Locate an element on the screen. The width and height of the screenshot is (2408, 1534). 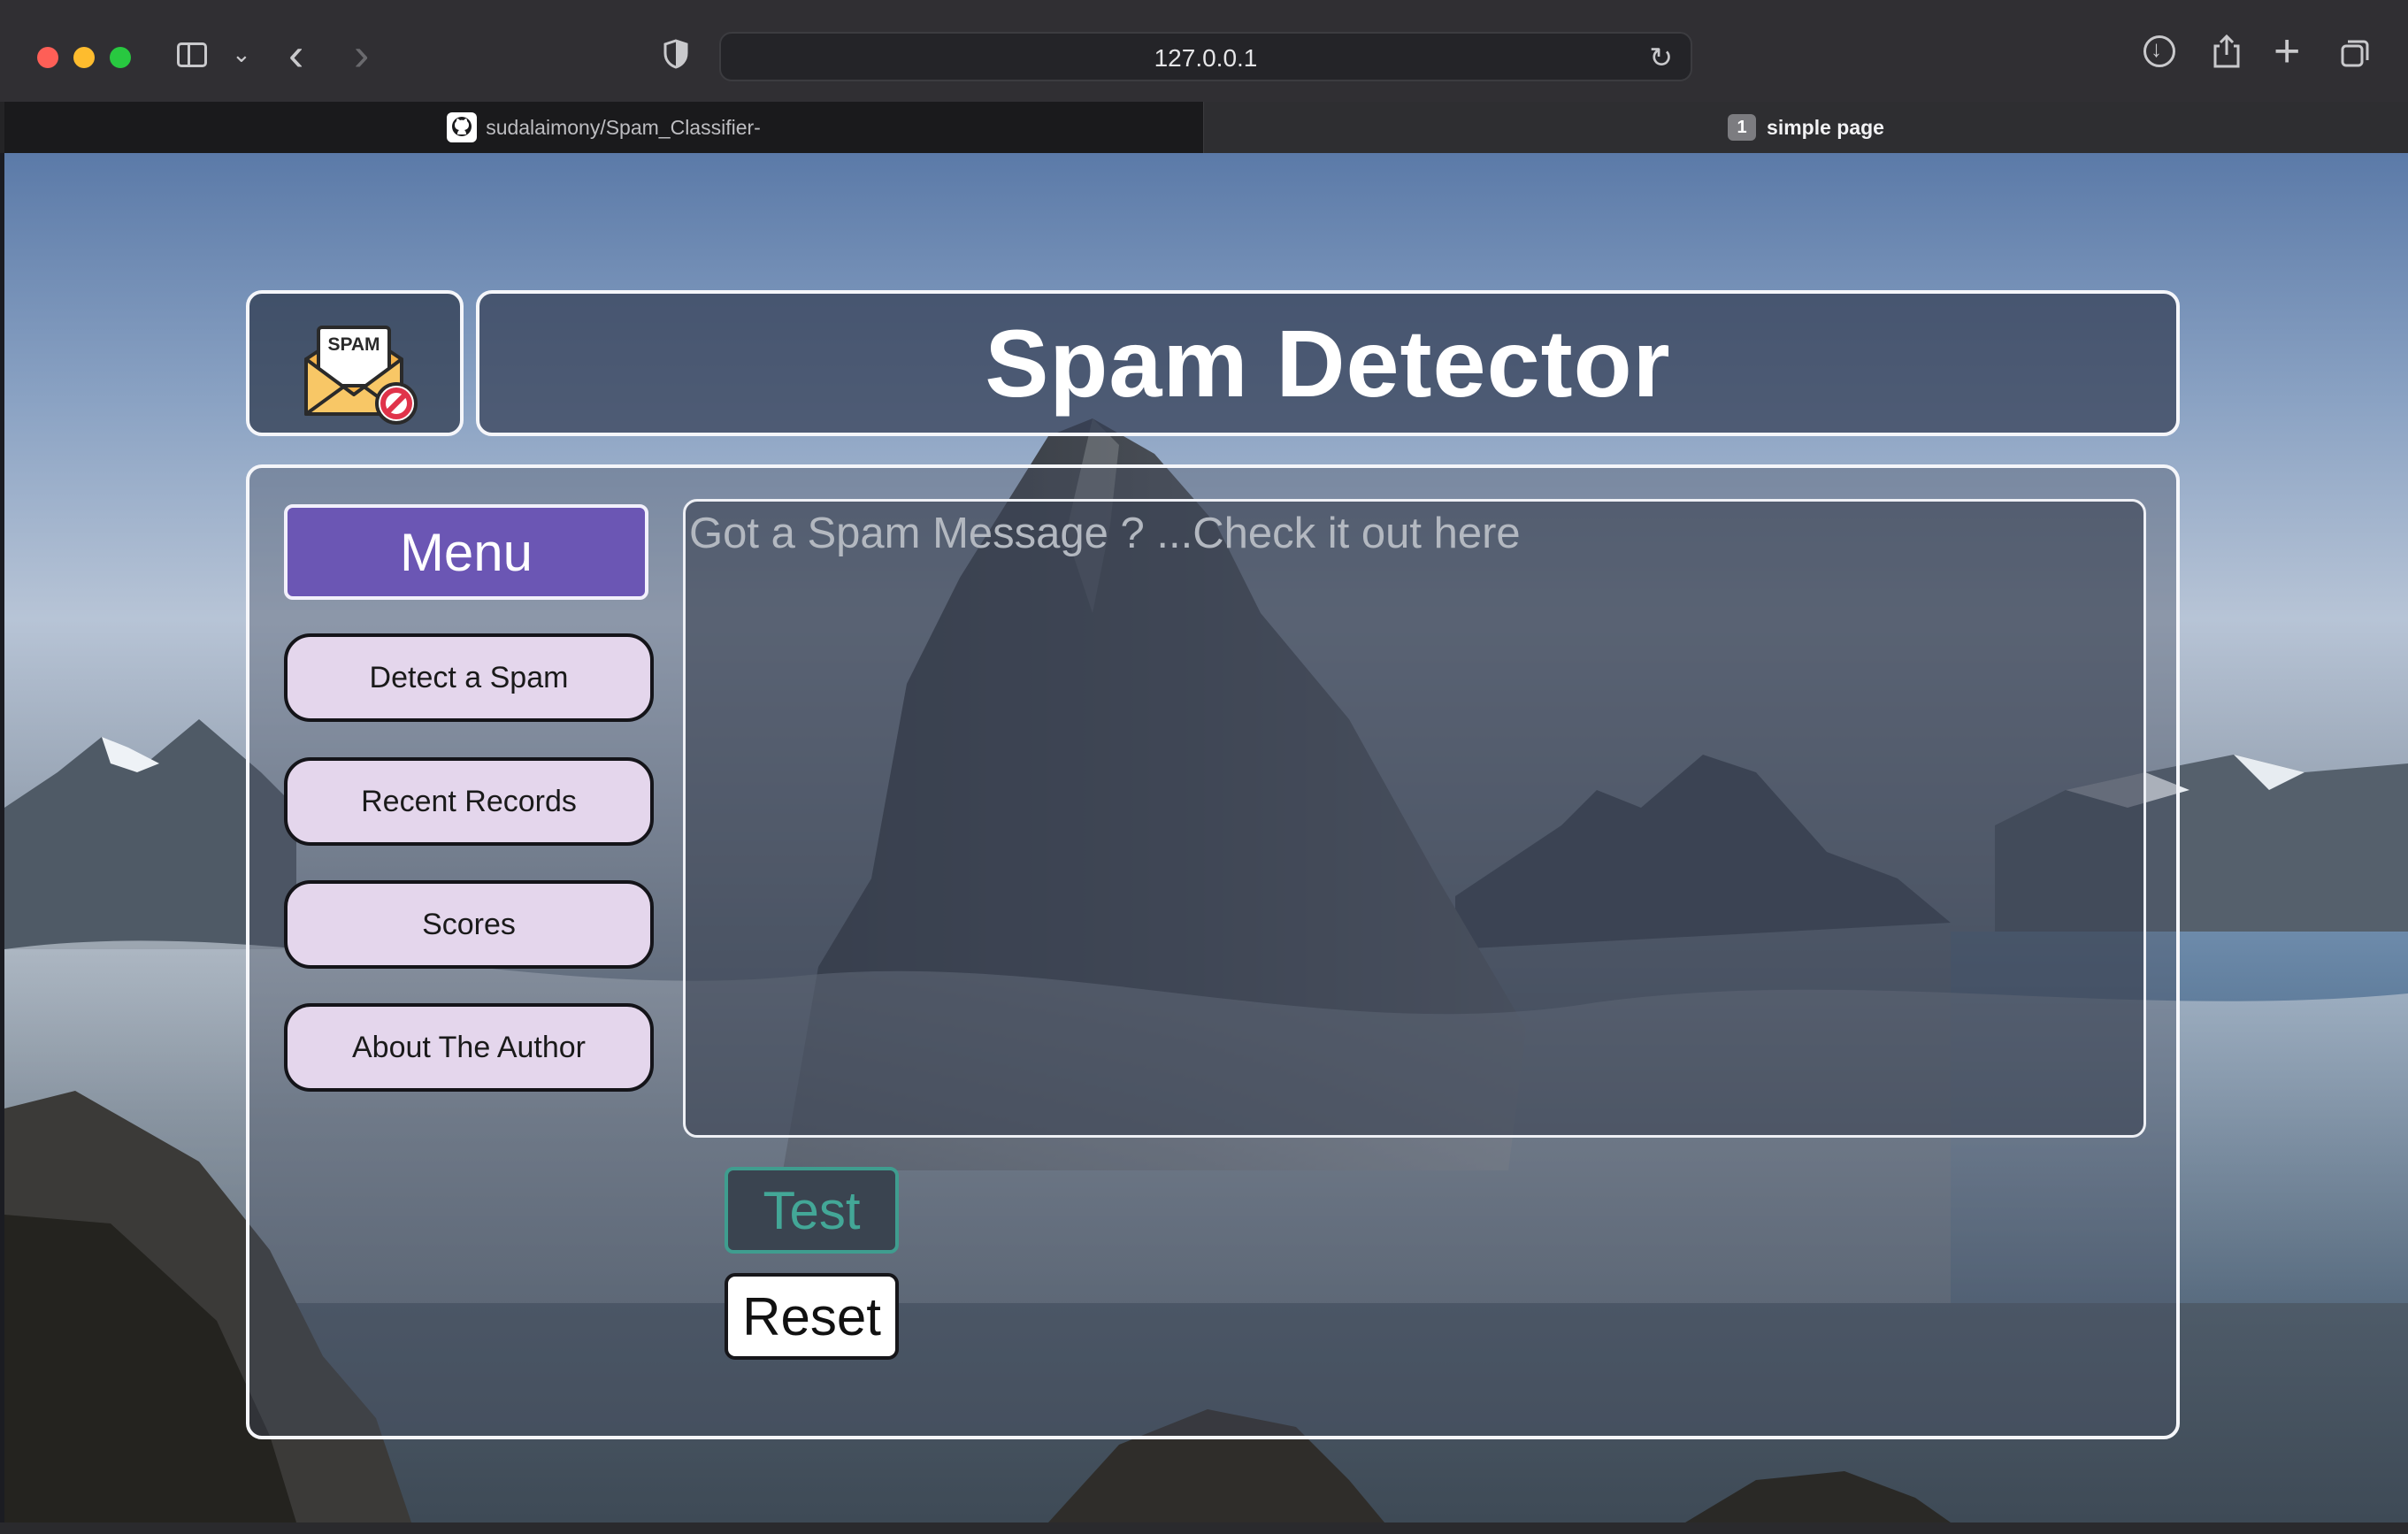
window-bottom-edge is located at coordinates (1204, 1528).